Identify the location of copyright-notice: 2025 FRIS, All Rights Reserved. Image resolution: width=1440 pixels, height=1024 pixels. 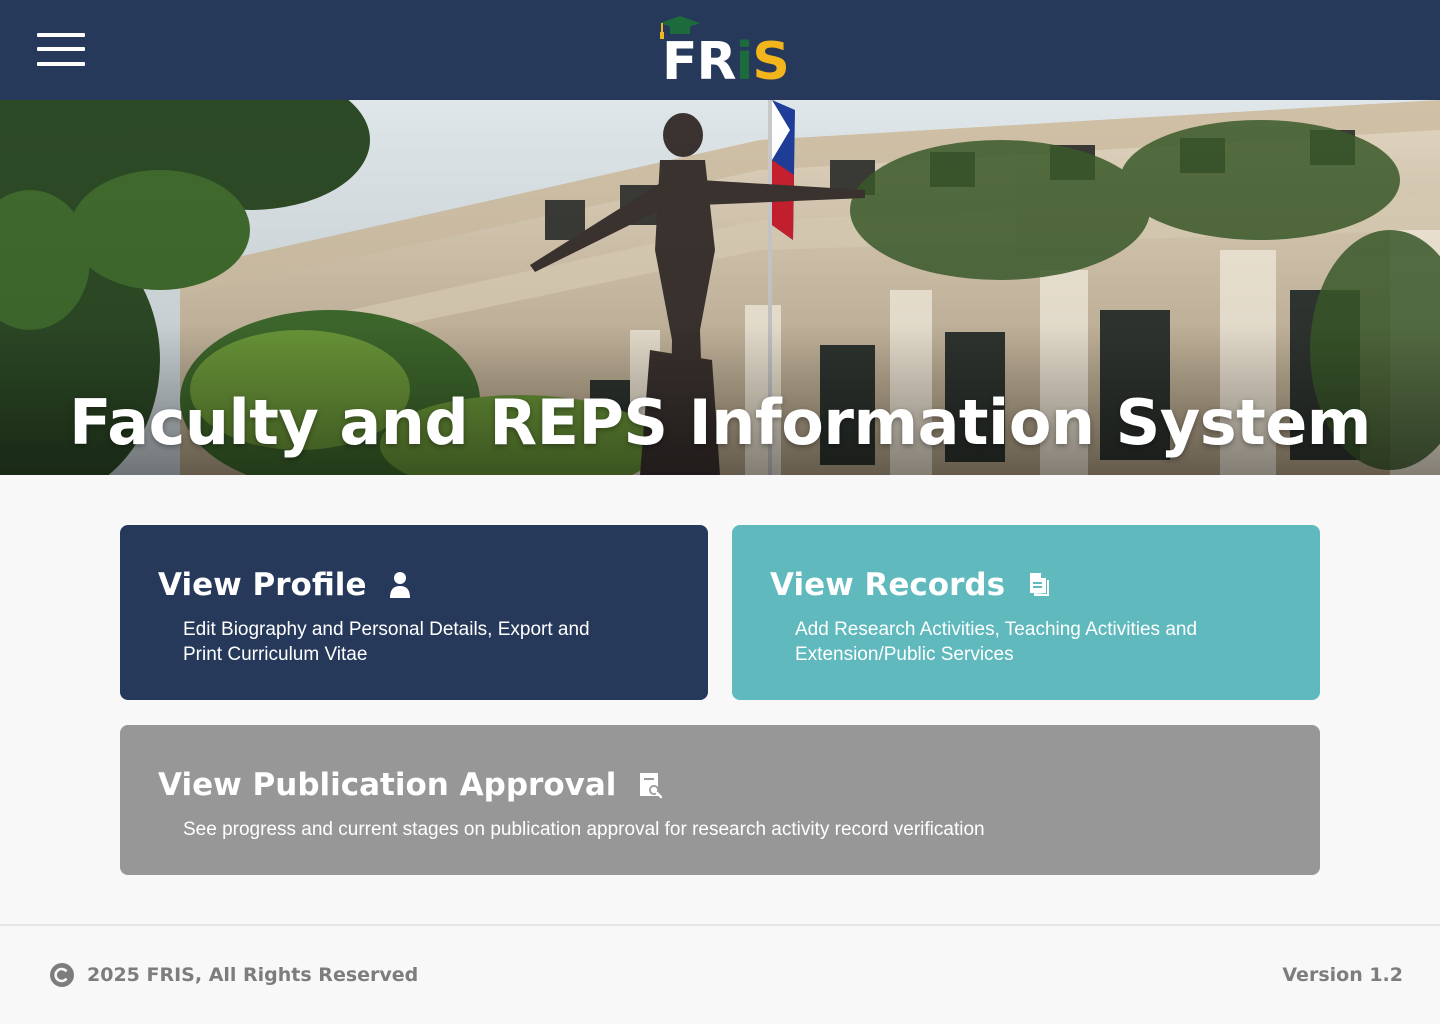
(234, 975).